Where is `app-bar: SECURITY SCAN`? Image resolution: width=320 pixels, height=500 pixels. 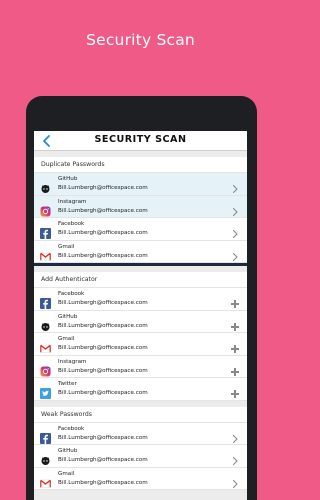 app-bar: SECURITY SCAN is located at coordinates (140, 141).